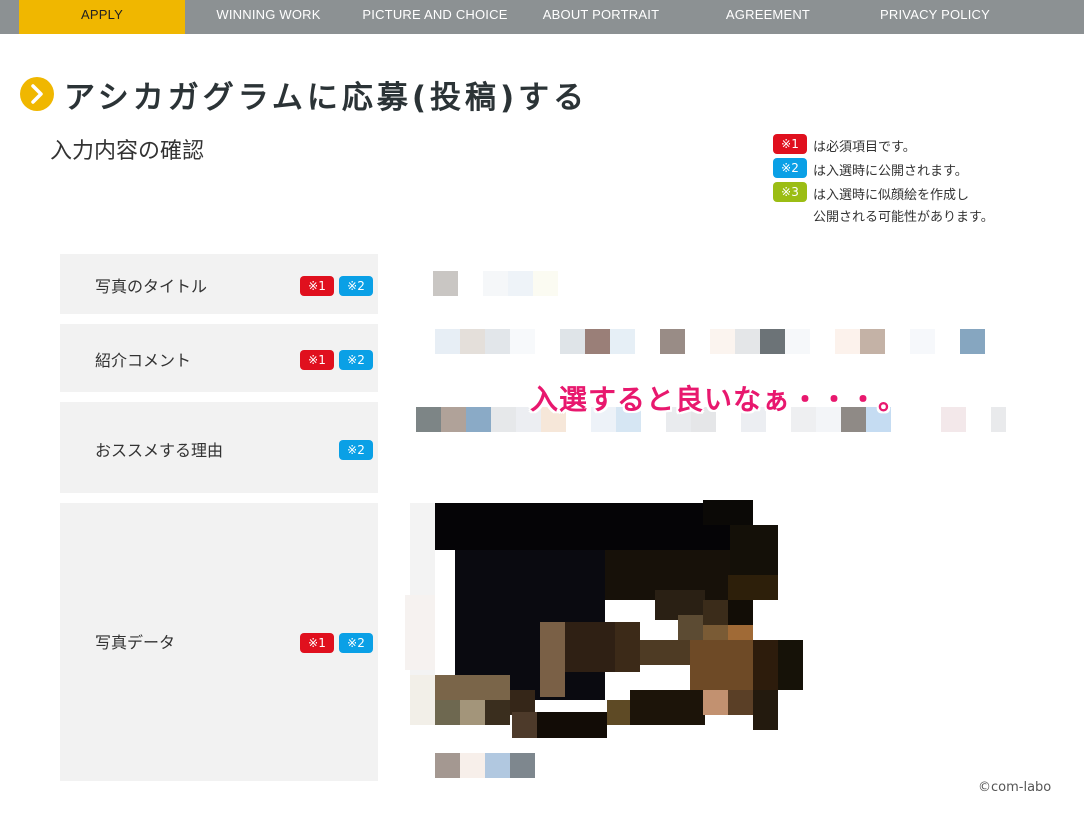 The height and width of the screenshot is (821, 1084). I want to click on legend-text: 公開される可能性があります。, so click(903, 217).